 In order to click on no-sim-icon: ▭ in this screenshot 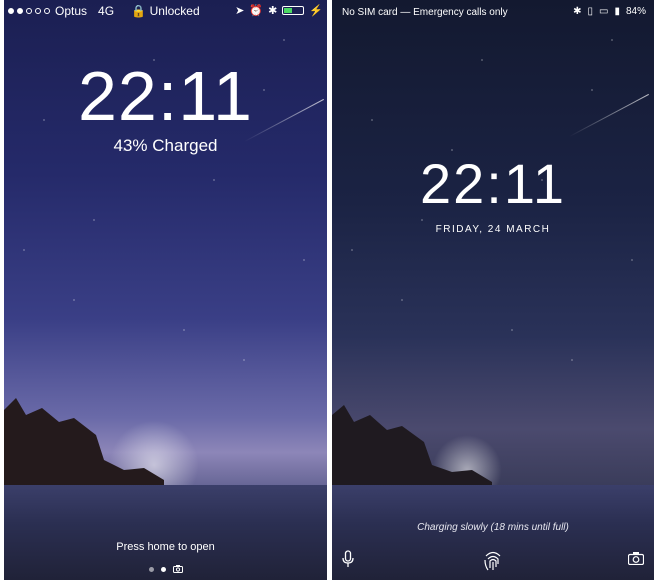, I will do `click(604, 11)`.